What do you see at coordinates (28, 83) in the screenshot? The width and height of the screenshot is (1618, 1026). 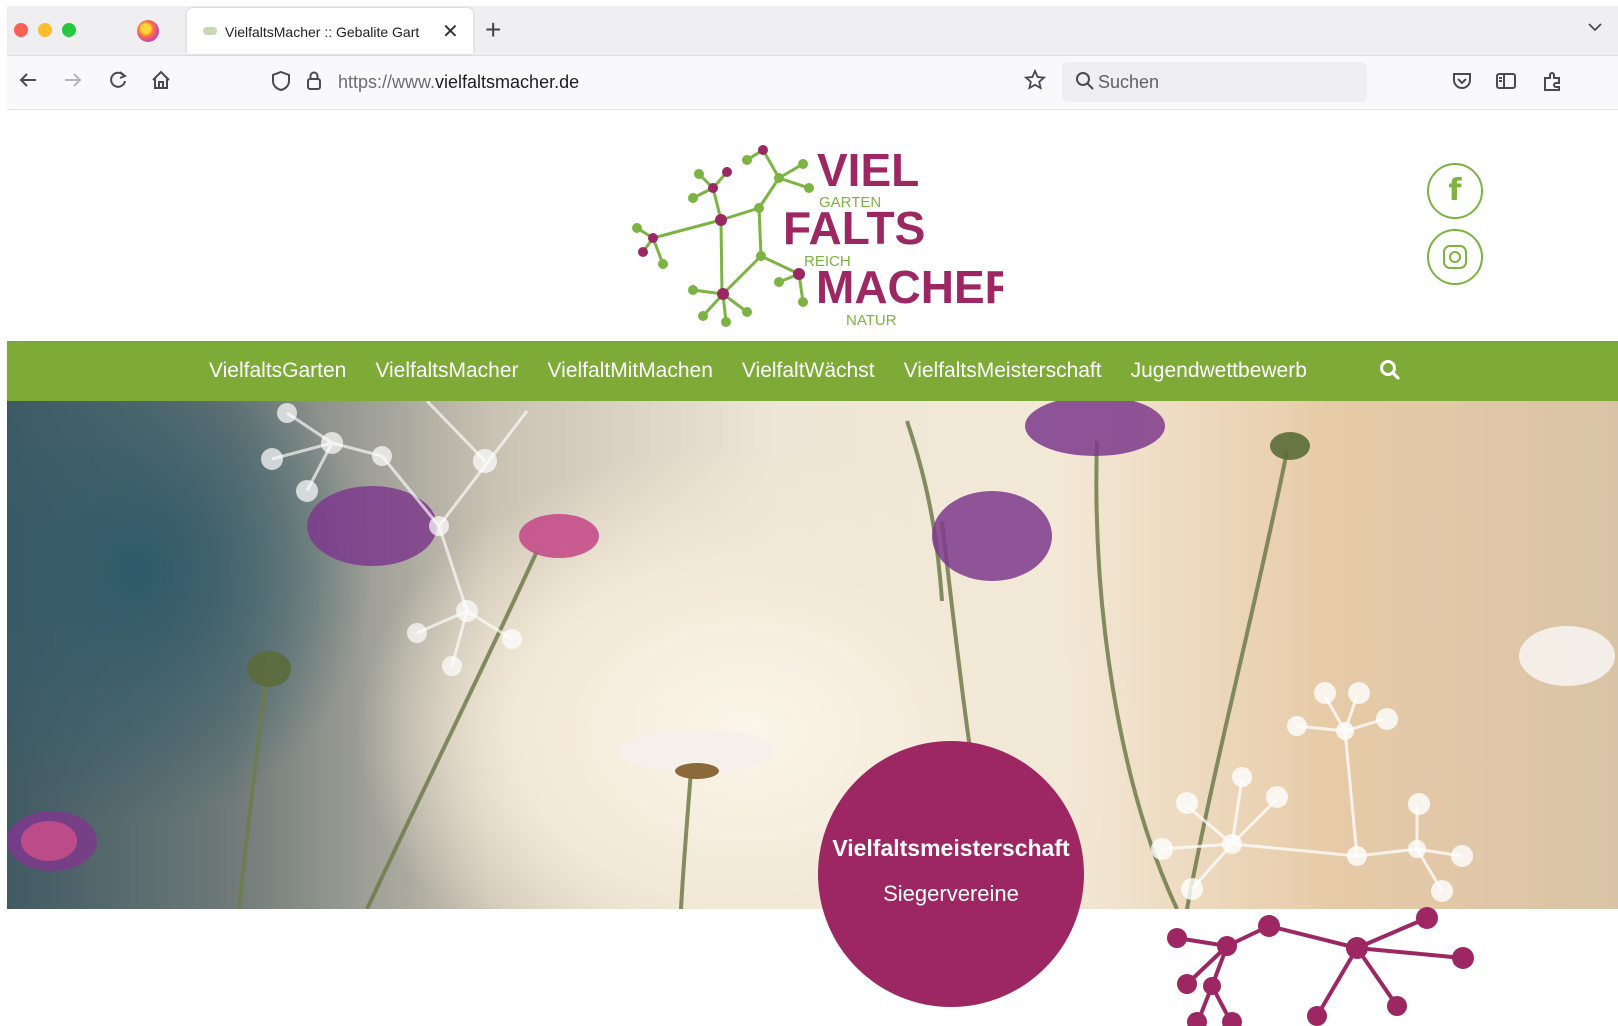 I see `back-arrow-icon` at bounding box center [28, 83].